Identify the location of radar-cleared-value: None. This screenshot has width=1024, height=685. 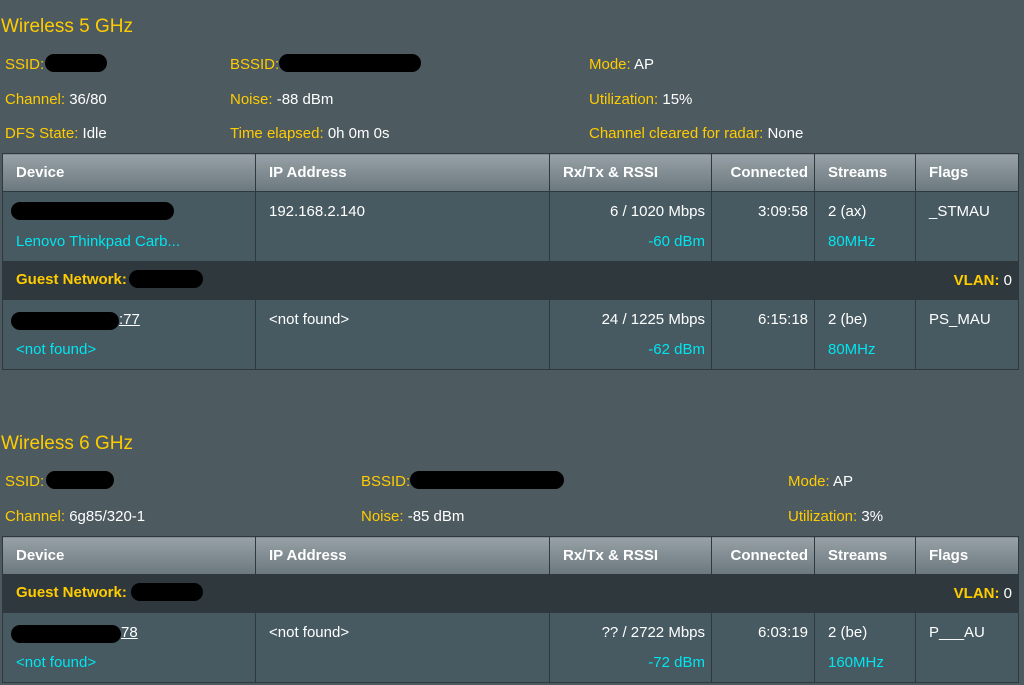
(785, 133).